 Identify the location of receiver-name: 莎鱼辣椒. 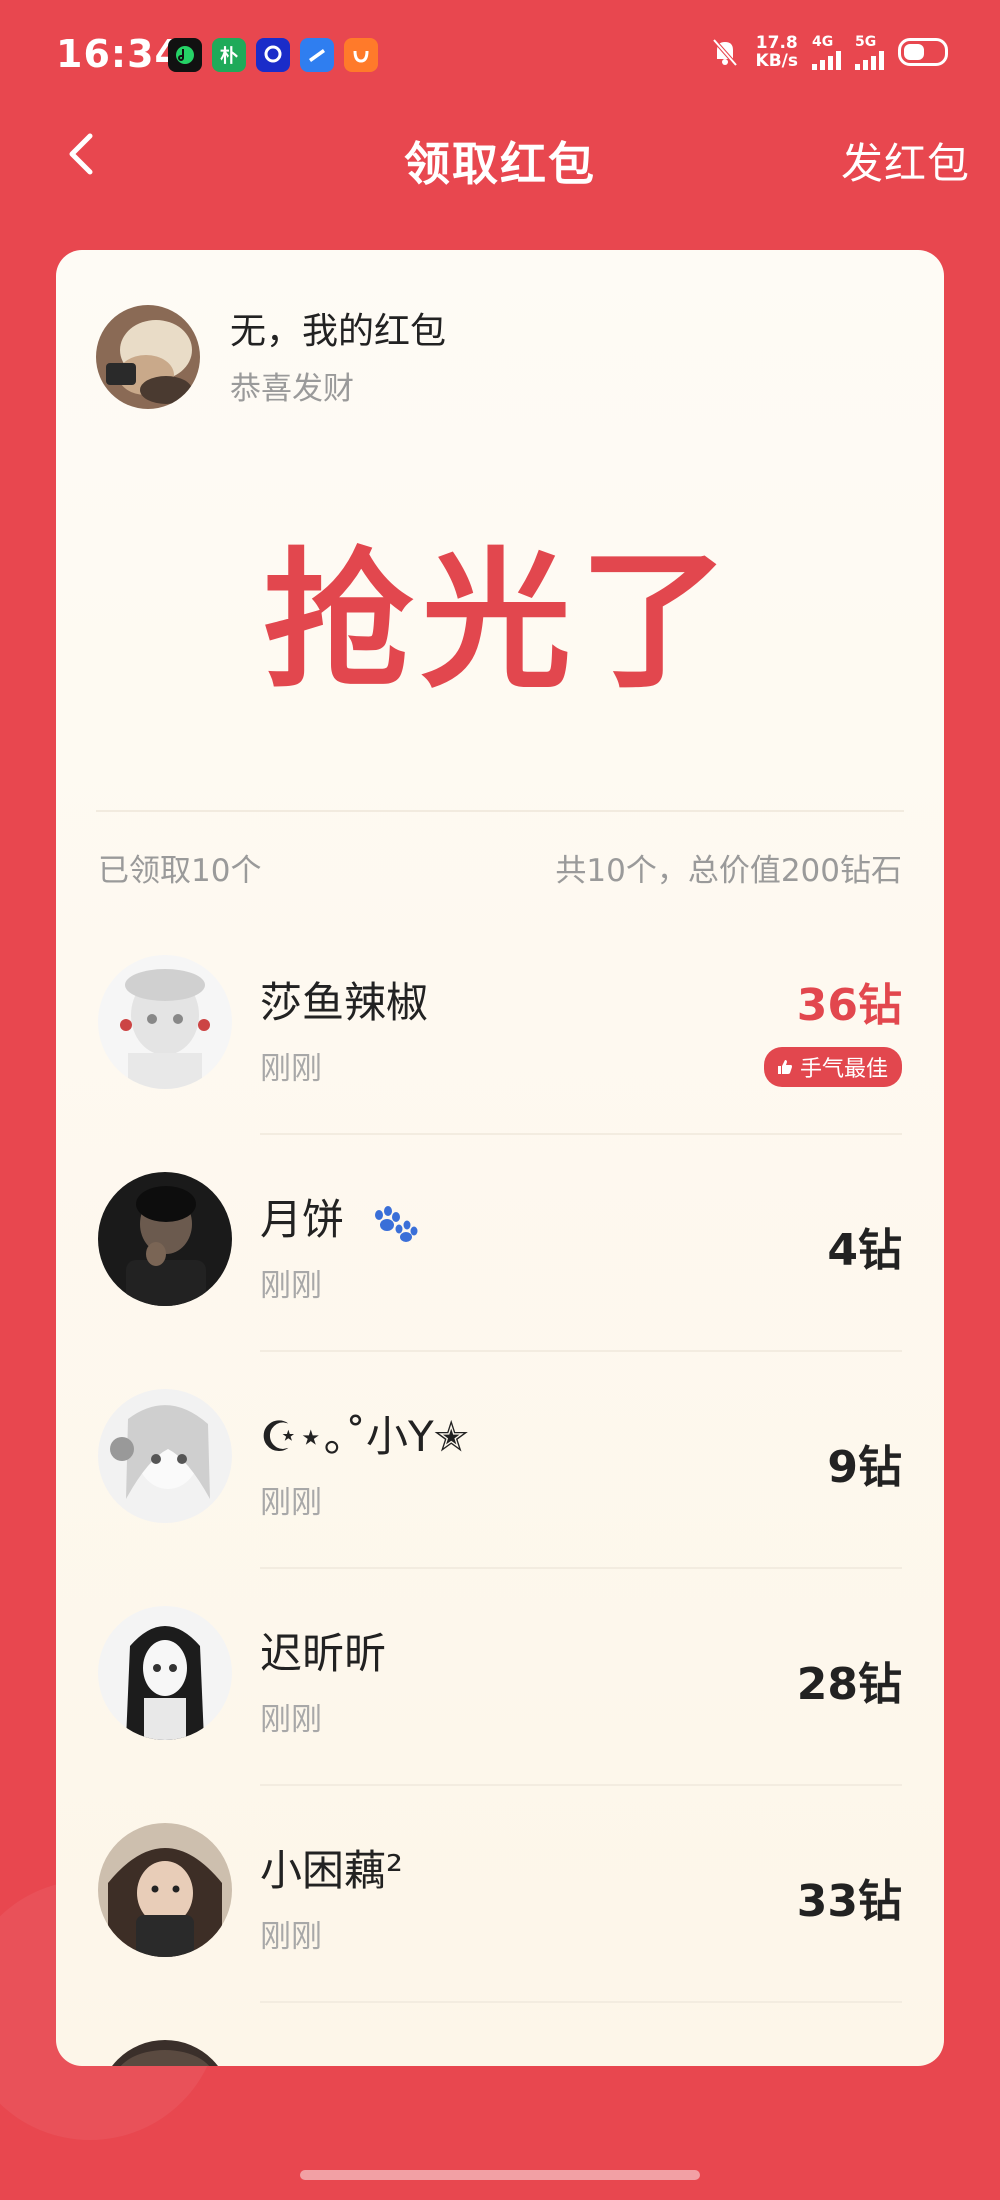
(344, 1002).